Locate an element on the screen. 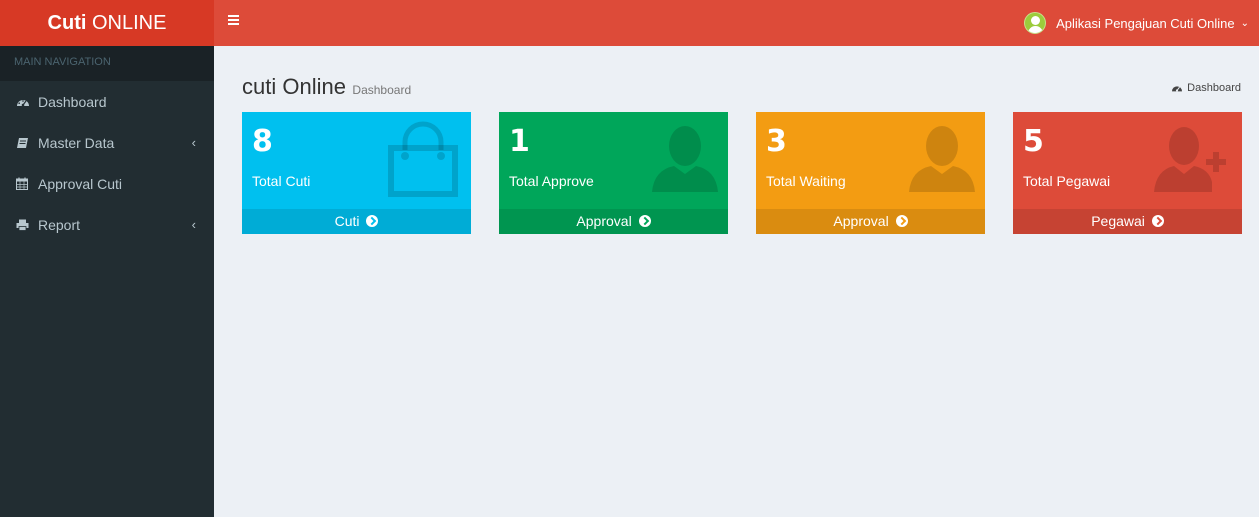 This screenshot has height=517, width=1259. stat-label: Total Cuti is located at coordinates (281, 181).